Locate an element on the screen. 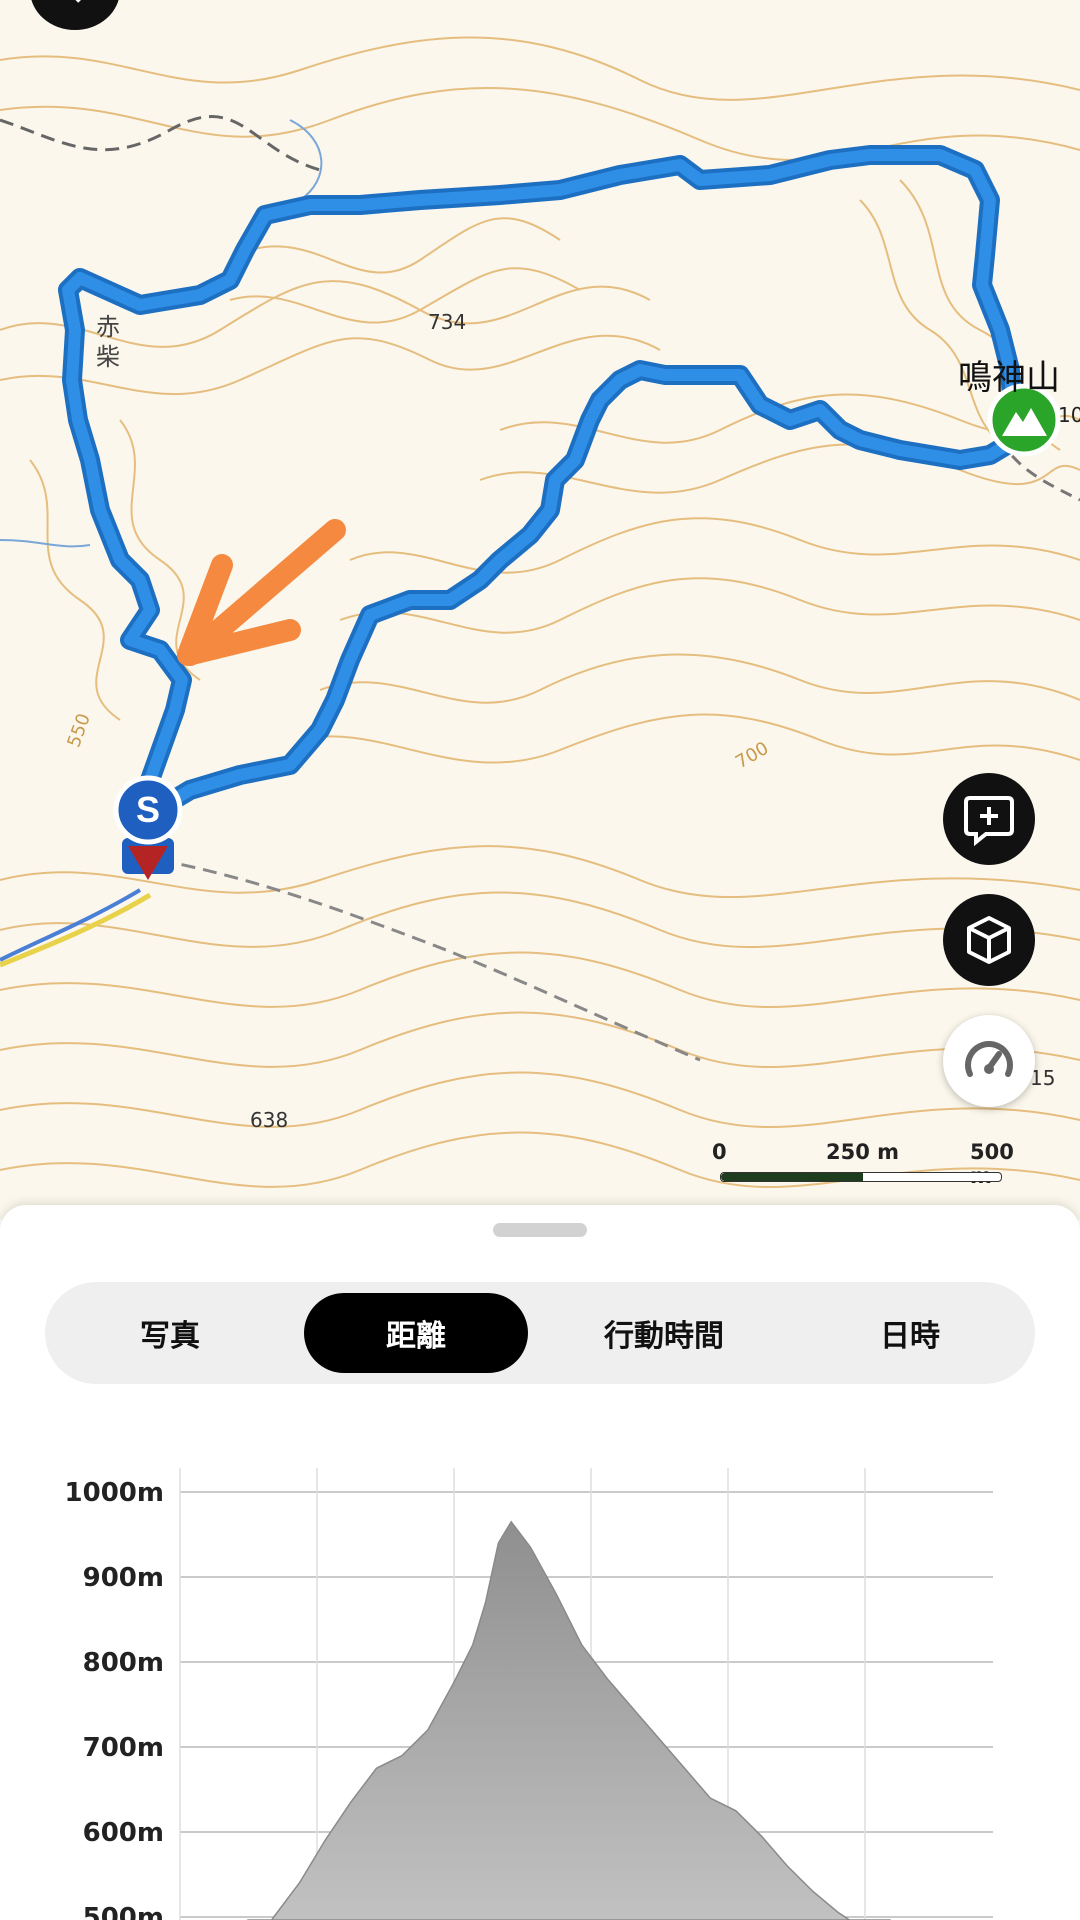 Image resolution: width=1080 pixels, height=1920 pixels. scale-label-0: 0 is located at coordinates (719, 1152).